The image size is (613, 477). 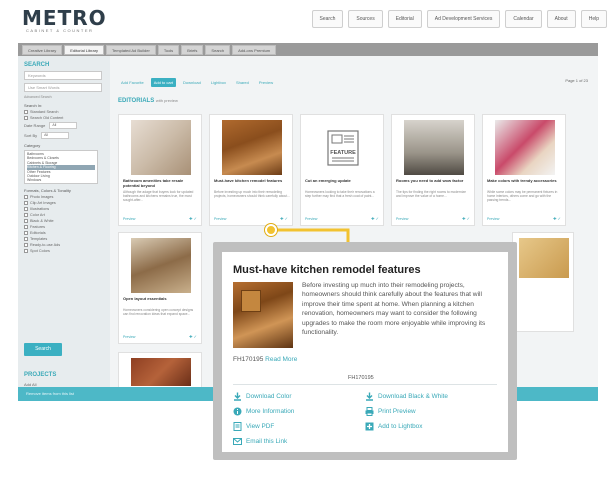 What do you see at coordinates (269, 396) in the screenshot?
I see `download-color-label: Download Color` at bounding box center [269, 396].